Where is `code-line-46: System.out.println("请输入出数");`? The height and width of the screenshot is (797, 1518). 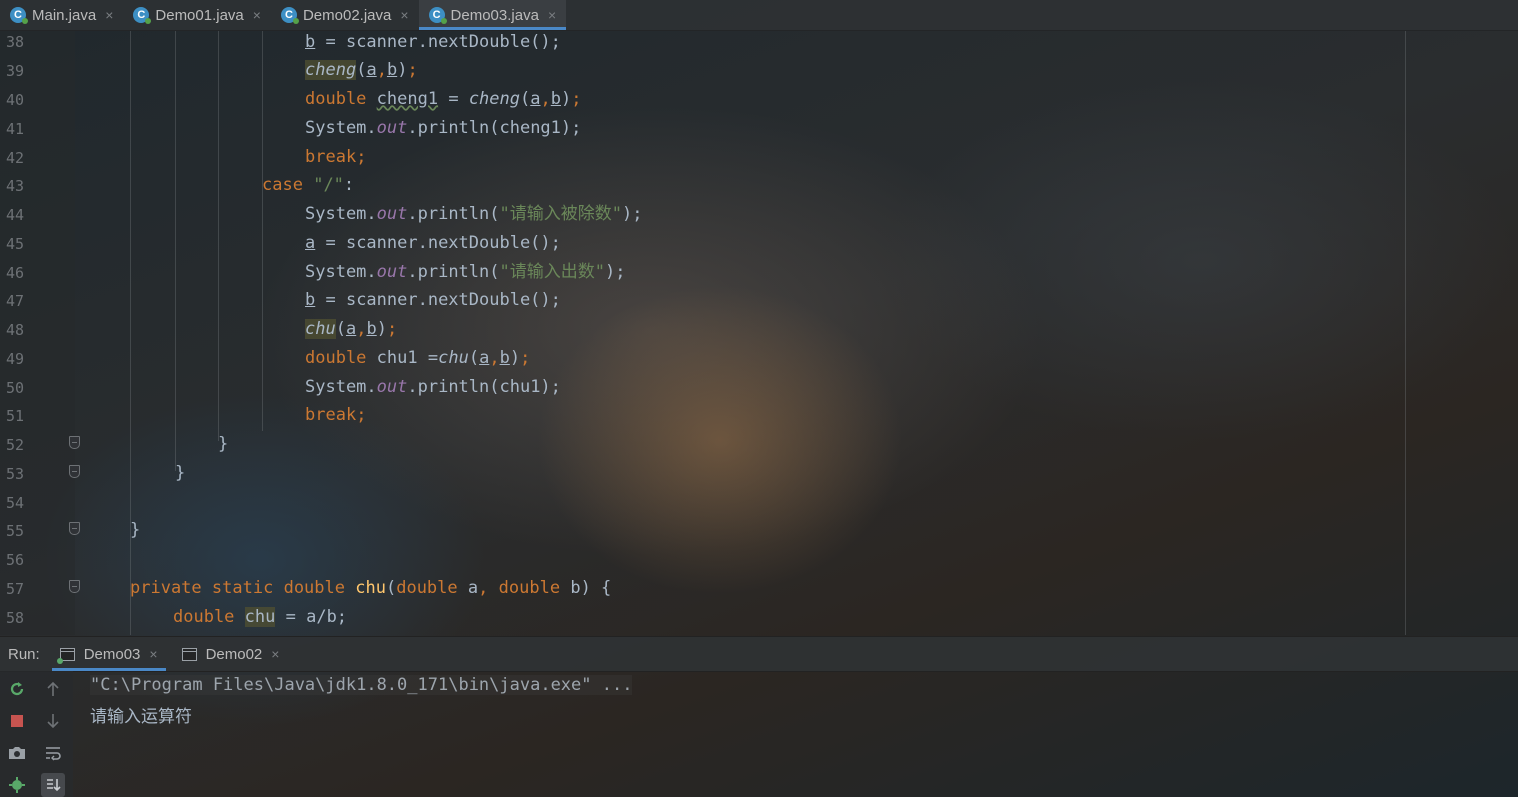 code-line-46: System.out.println("请输入出数"); is located at coordinates (465, 272).